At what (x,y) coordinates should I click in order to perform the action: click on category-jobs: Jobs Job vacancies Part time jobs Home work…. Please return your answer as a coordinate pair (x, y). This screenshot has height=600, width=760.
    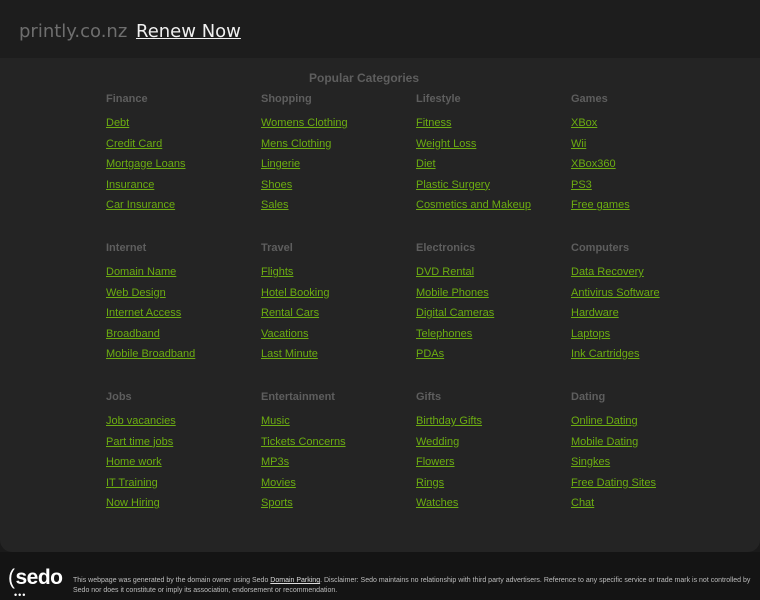
    Looking at the image, I should click on (181, 454).